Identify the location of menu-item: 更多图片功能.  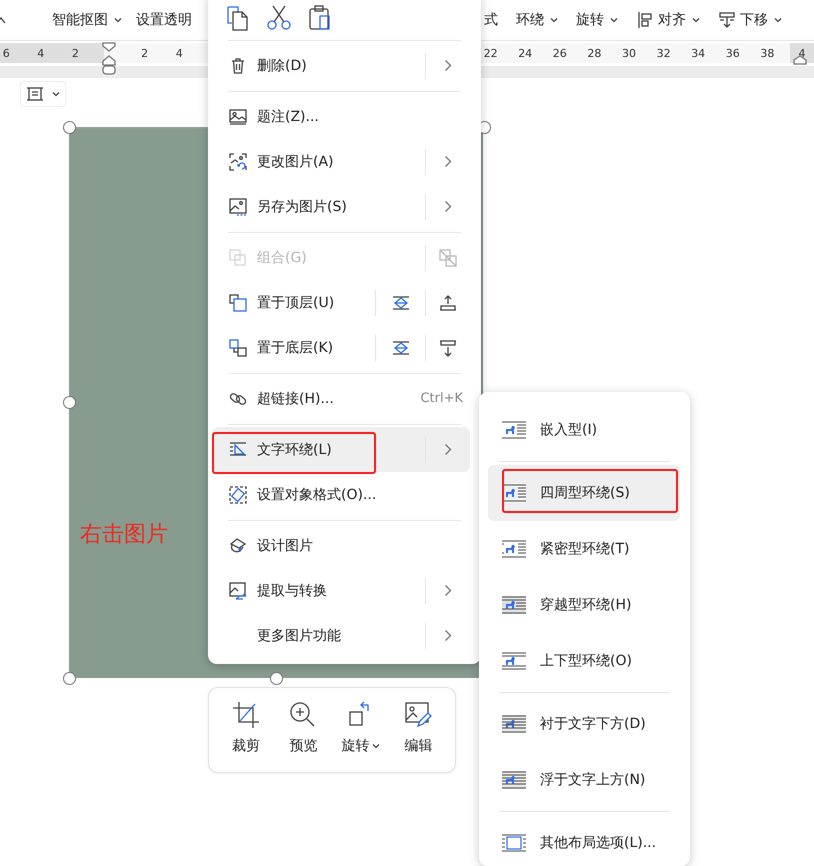
(341, 635).